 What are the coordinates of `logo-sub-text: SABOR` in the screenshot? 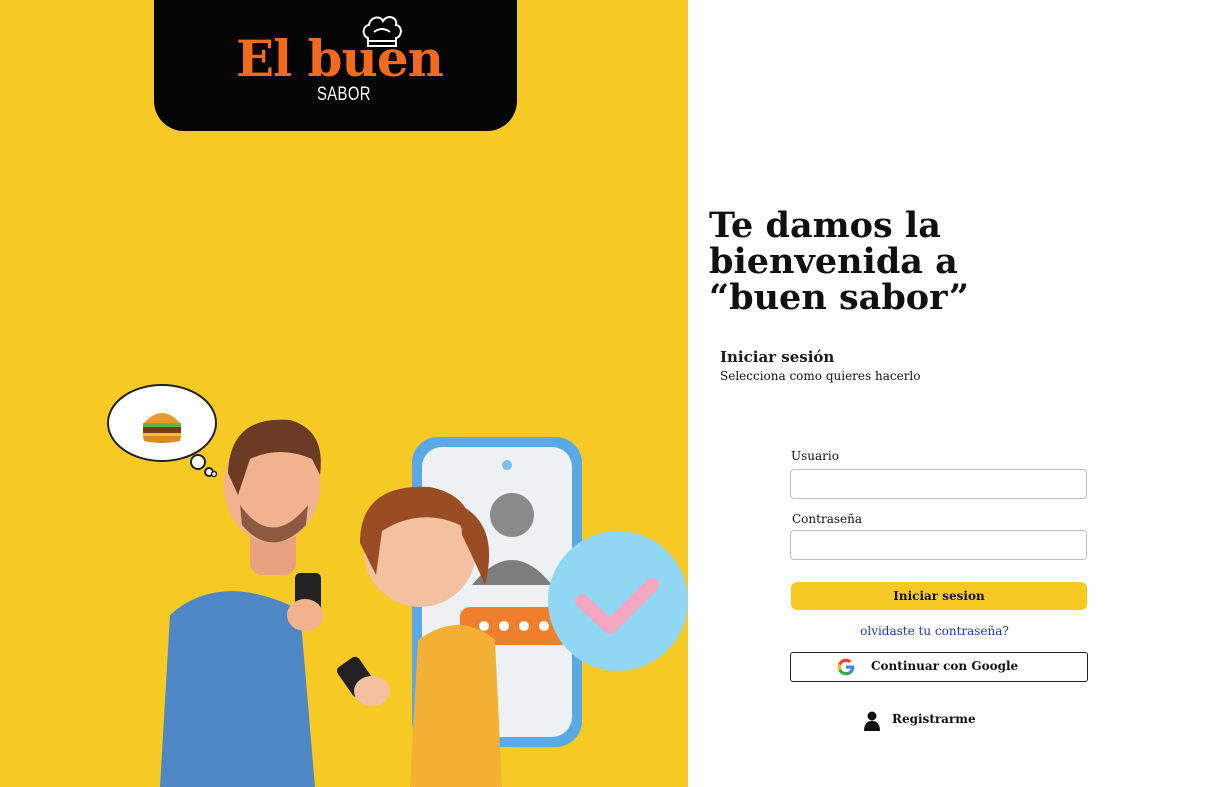 It's located at (344, 94).